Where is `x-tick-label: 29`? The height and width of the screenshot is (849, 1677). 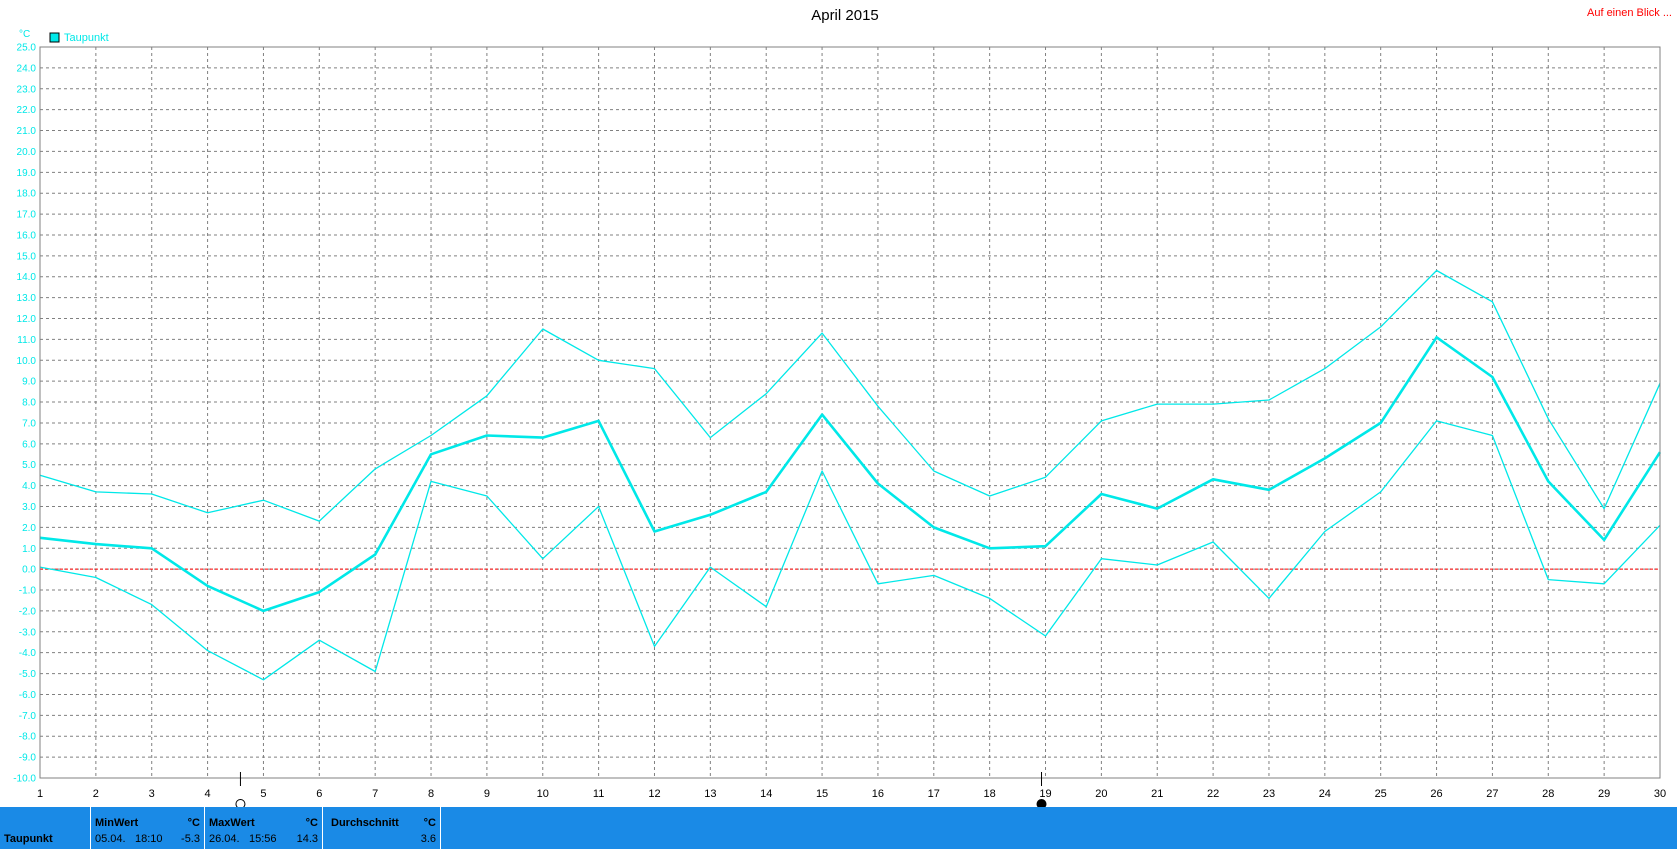
x-tick-label: 29 is located at coordinates (1604, 794).